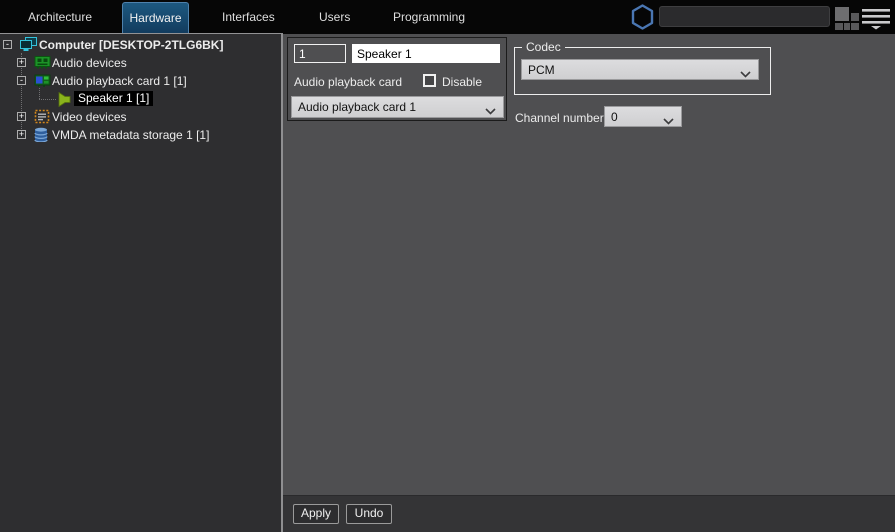 The image size is (895, 532). Describe the element at coordinates (744, 16) in the screenshot. I see `search-input` at that location.